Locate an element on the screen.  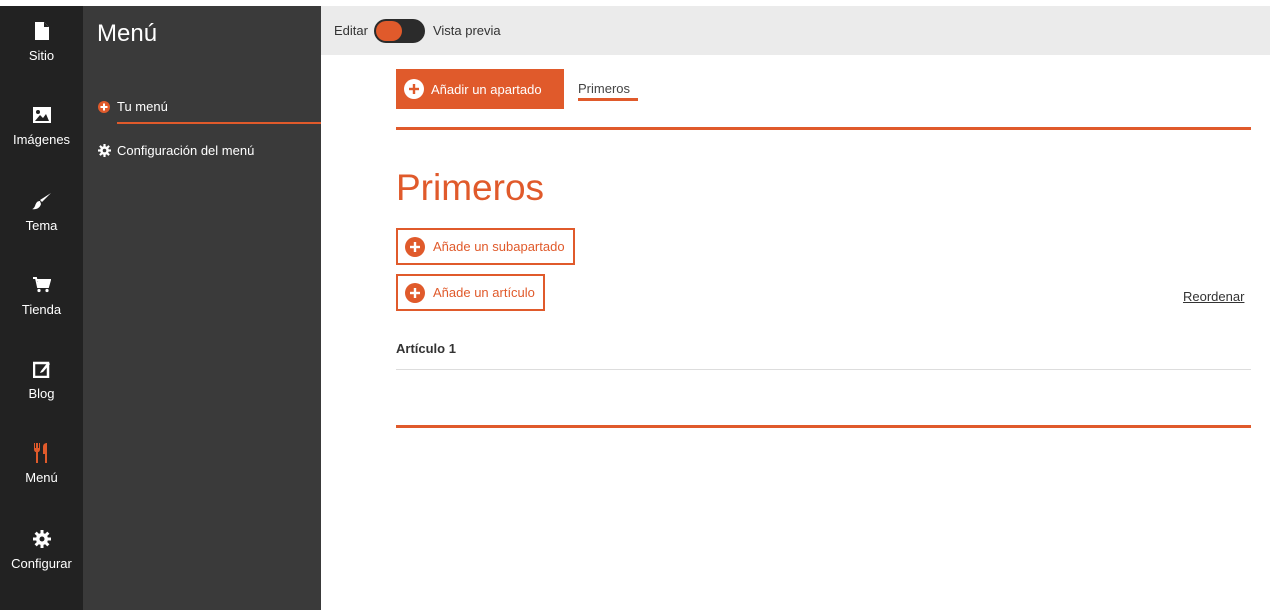
rail-label: Blog is located at coordinates (41, 393).